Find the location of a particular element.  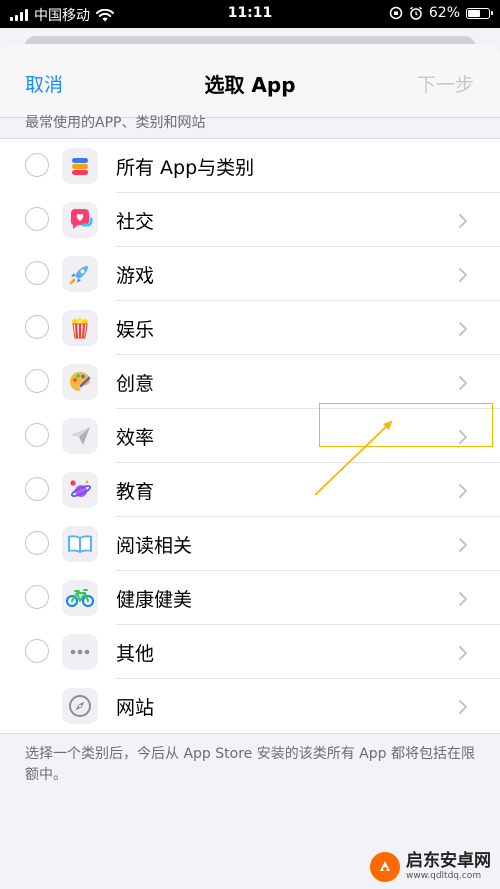

category-row: 所有 App与类别 is located at coordinates (250, 166).